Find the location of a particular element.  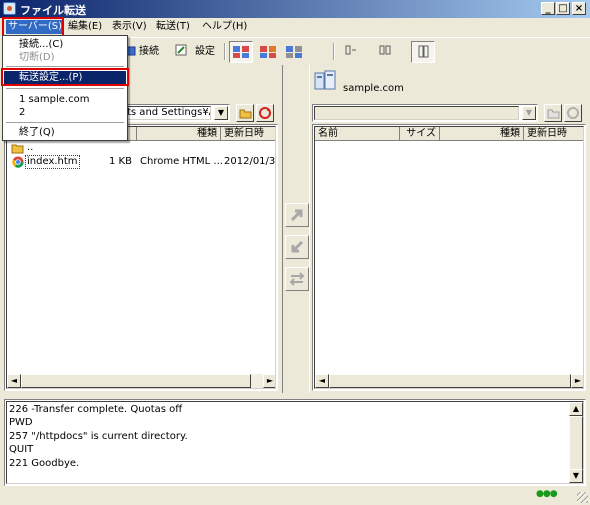

local-hscrollbar: ◄ ► is located at coordinates (141, 381).